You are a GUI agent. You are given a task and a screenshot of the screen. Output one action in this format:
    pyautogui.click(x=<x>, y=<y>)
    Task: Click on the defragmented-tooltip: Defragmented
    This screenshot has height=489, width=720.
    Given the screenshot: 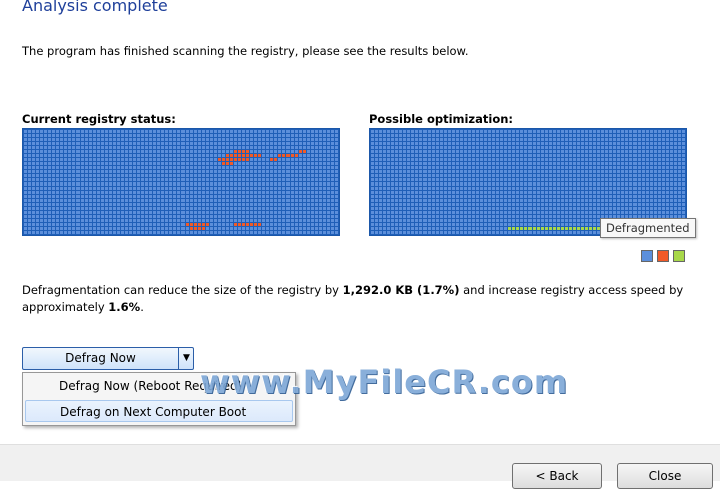 What is the action you would take?
    pyautogui.click(x=648, y=228)
    